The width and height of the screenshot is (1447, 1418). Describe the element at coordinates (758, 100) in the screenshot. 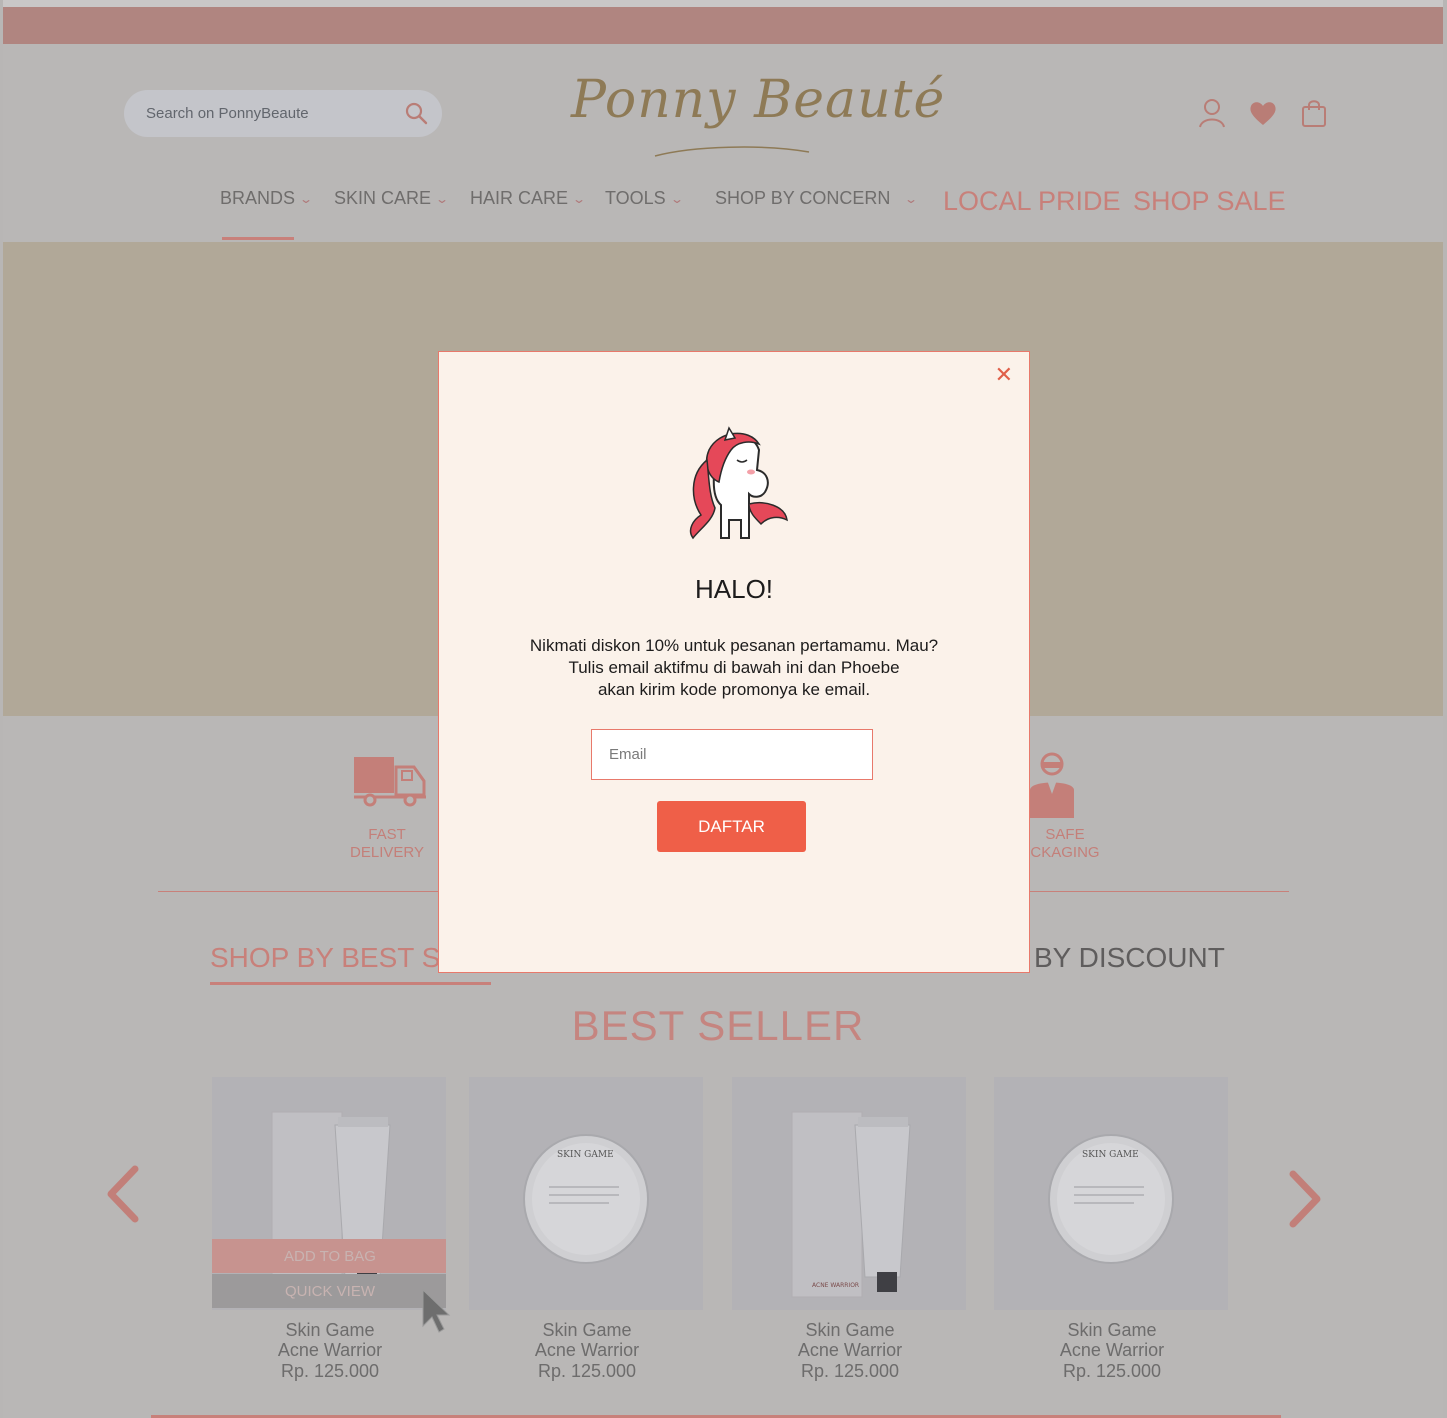

I see `logo-text: Ponny Beauté` at that location.